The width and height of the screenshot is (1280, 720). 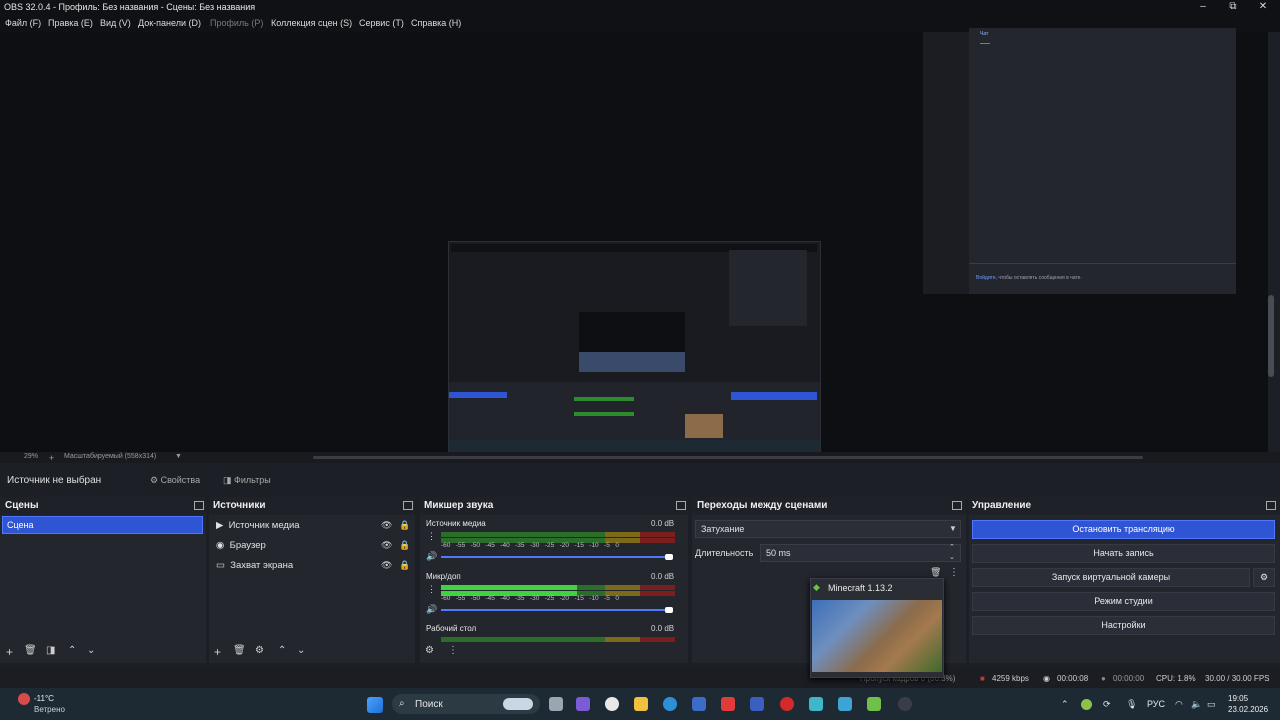 What do you see at coordinates (241, 545) in the screenshot?
I see `source-item-browser: ◉ Браузер` at bounding box center [241, 545].